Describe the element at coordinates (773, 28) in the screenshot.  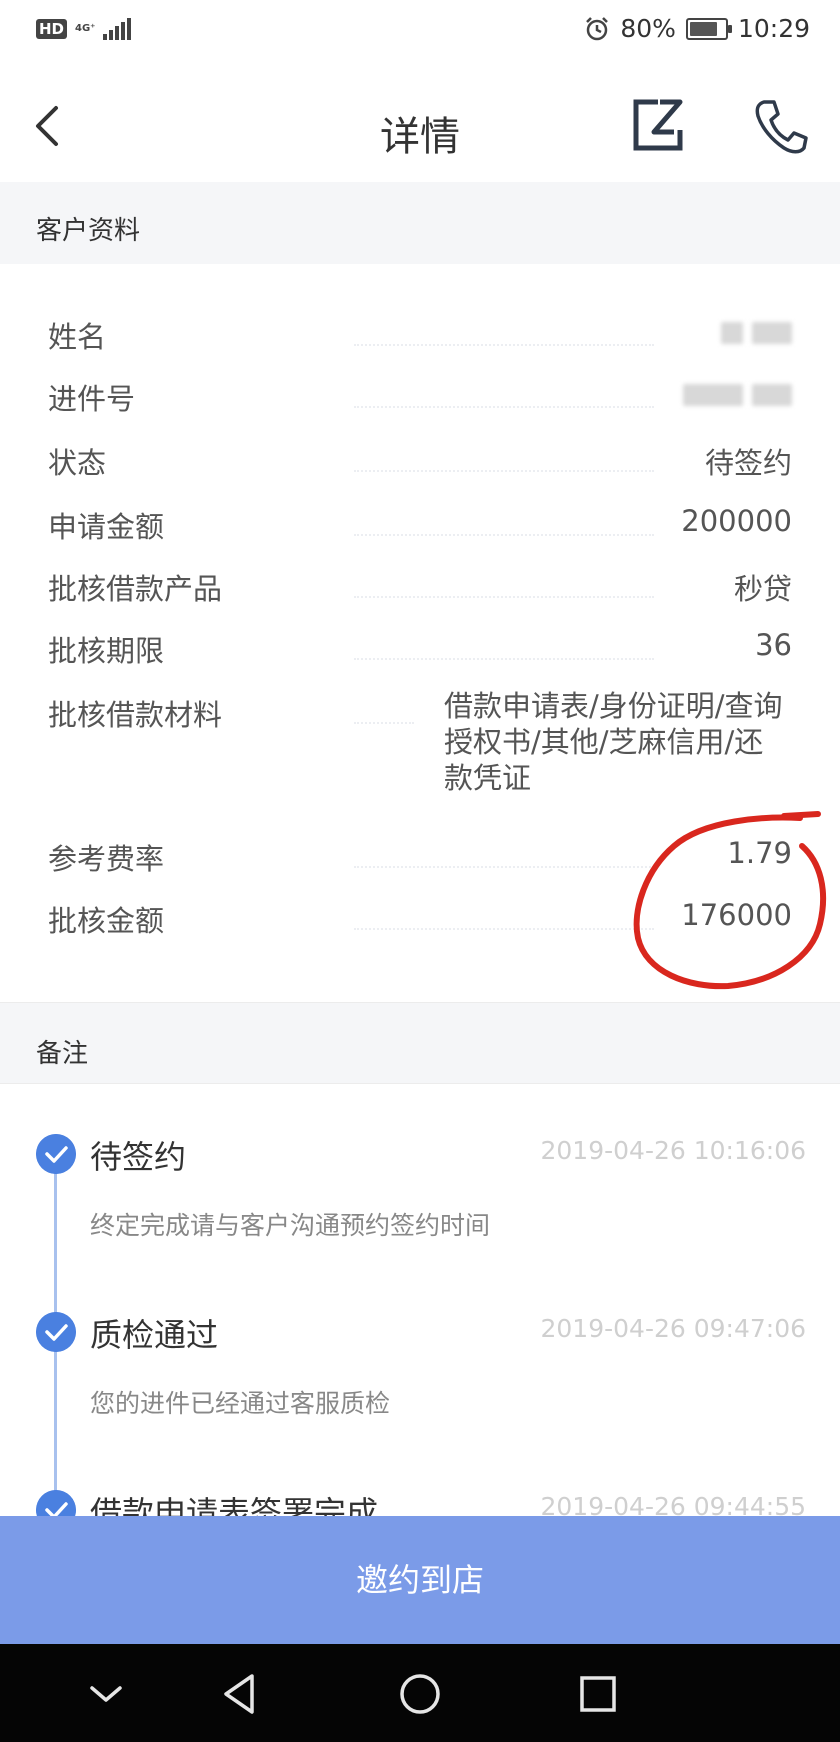
I see `clock: 10:29` at that location.